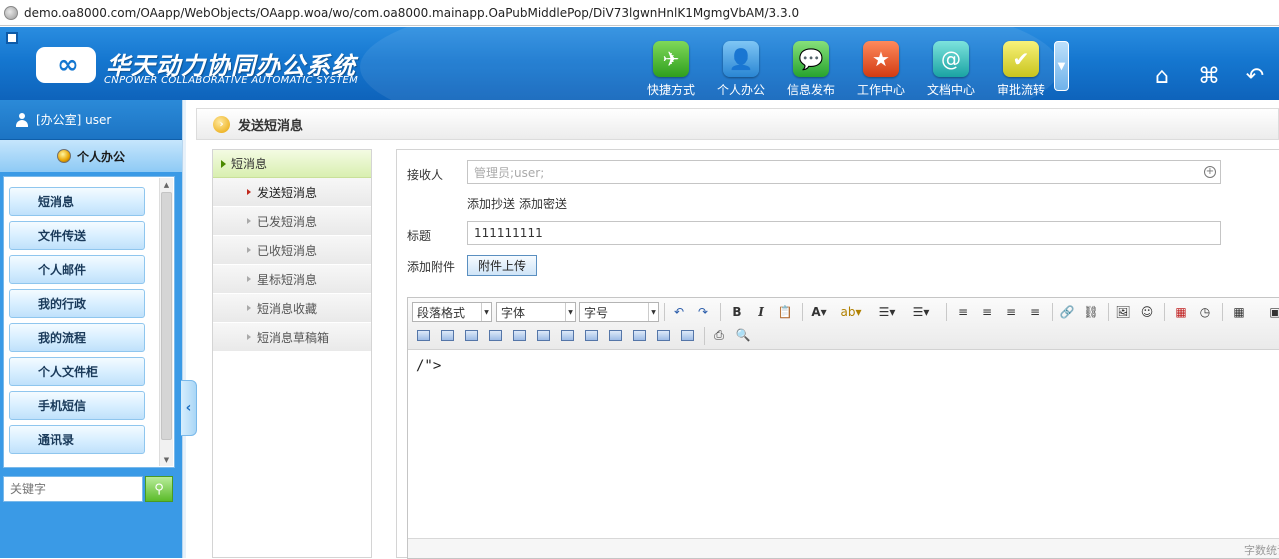 Image resolution: width=1279 pixels, height=559 pixels. What do you see at coordinates (1209, 76) in the screenshot?
I see `apps-icon: ⌘` at bounding box center [1209, 76].